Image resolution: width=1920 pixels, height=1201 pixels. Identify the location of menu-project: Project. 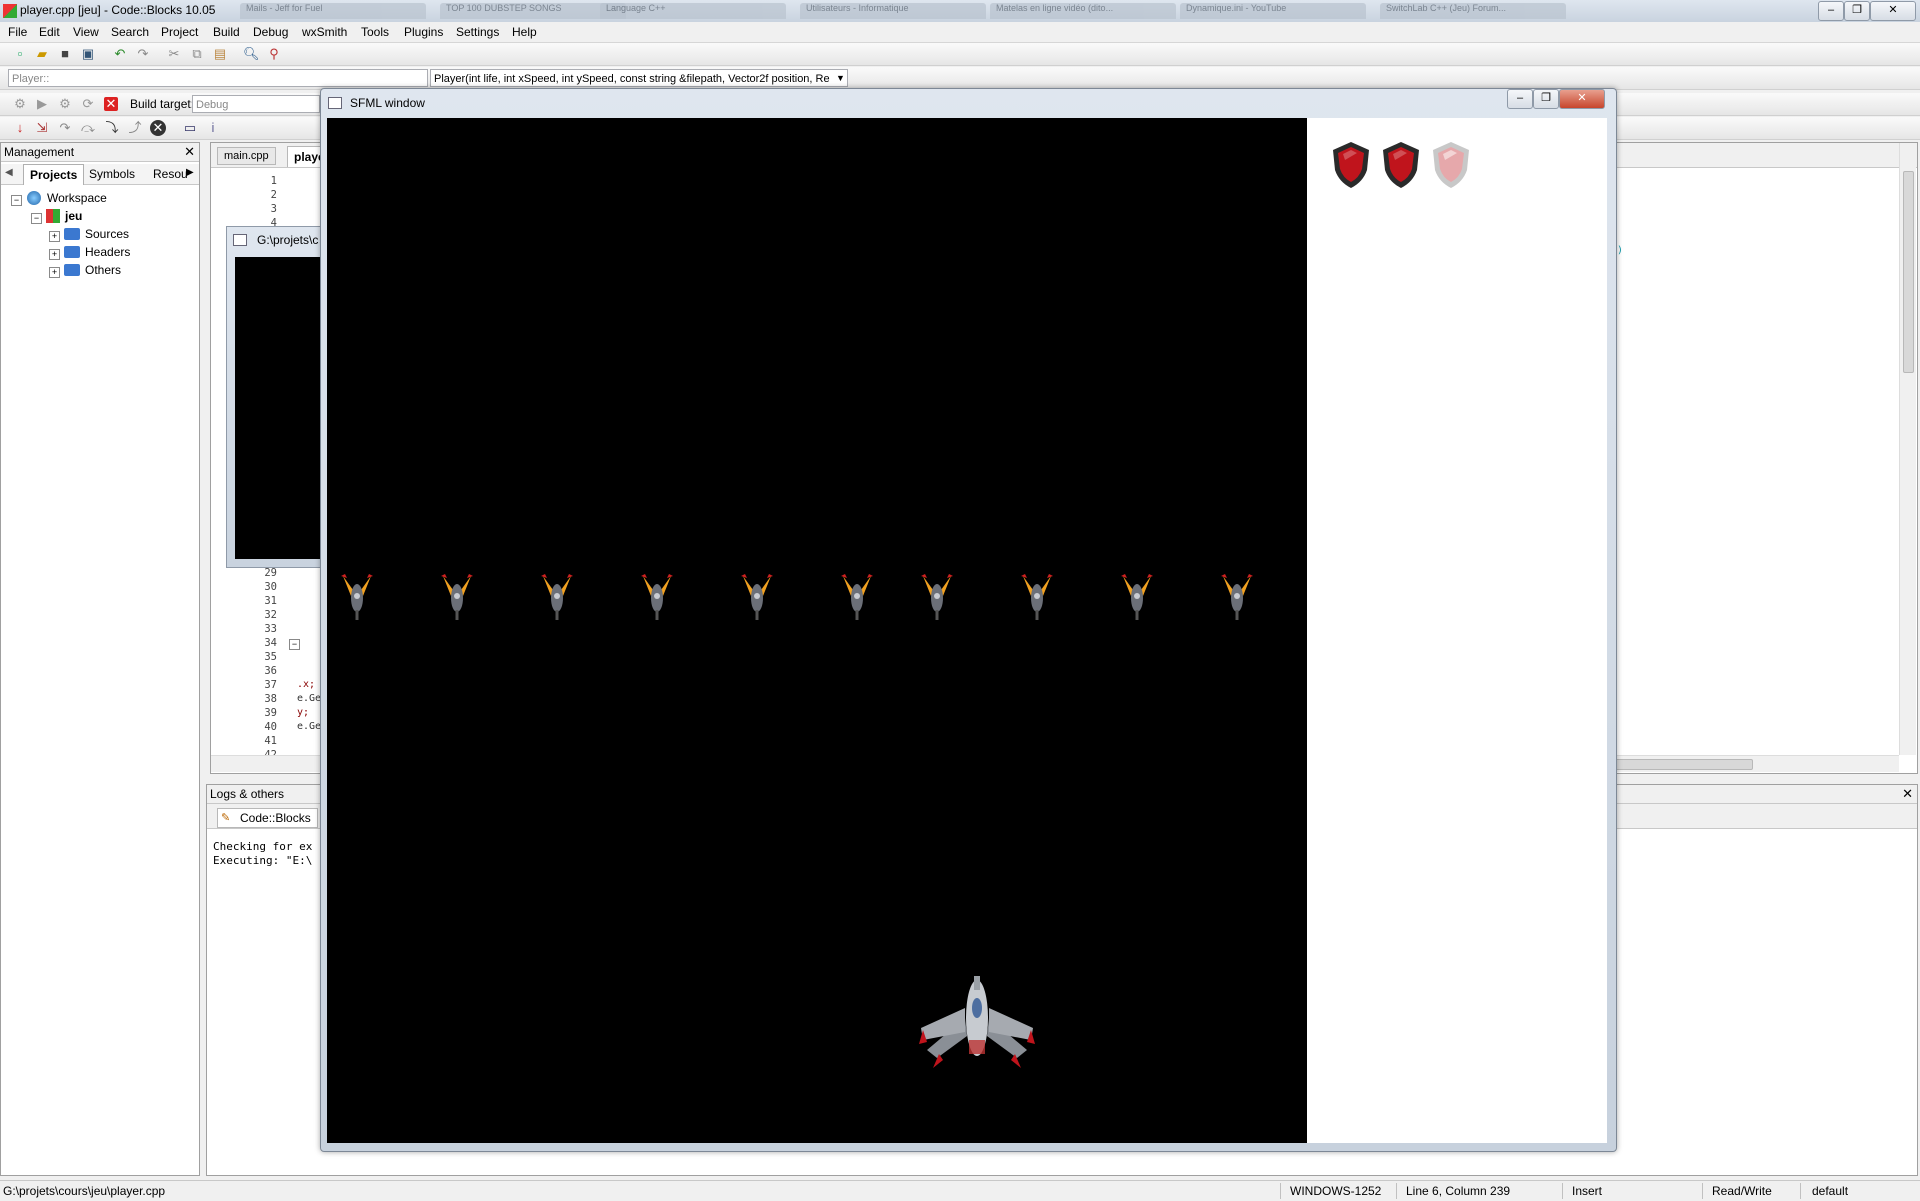
(179, 32).